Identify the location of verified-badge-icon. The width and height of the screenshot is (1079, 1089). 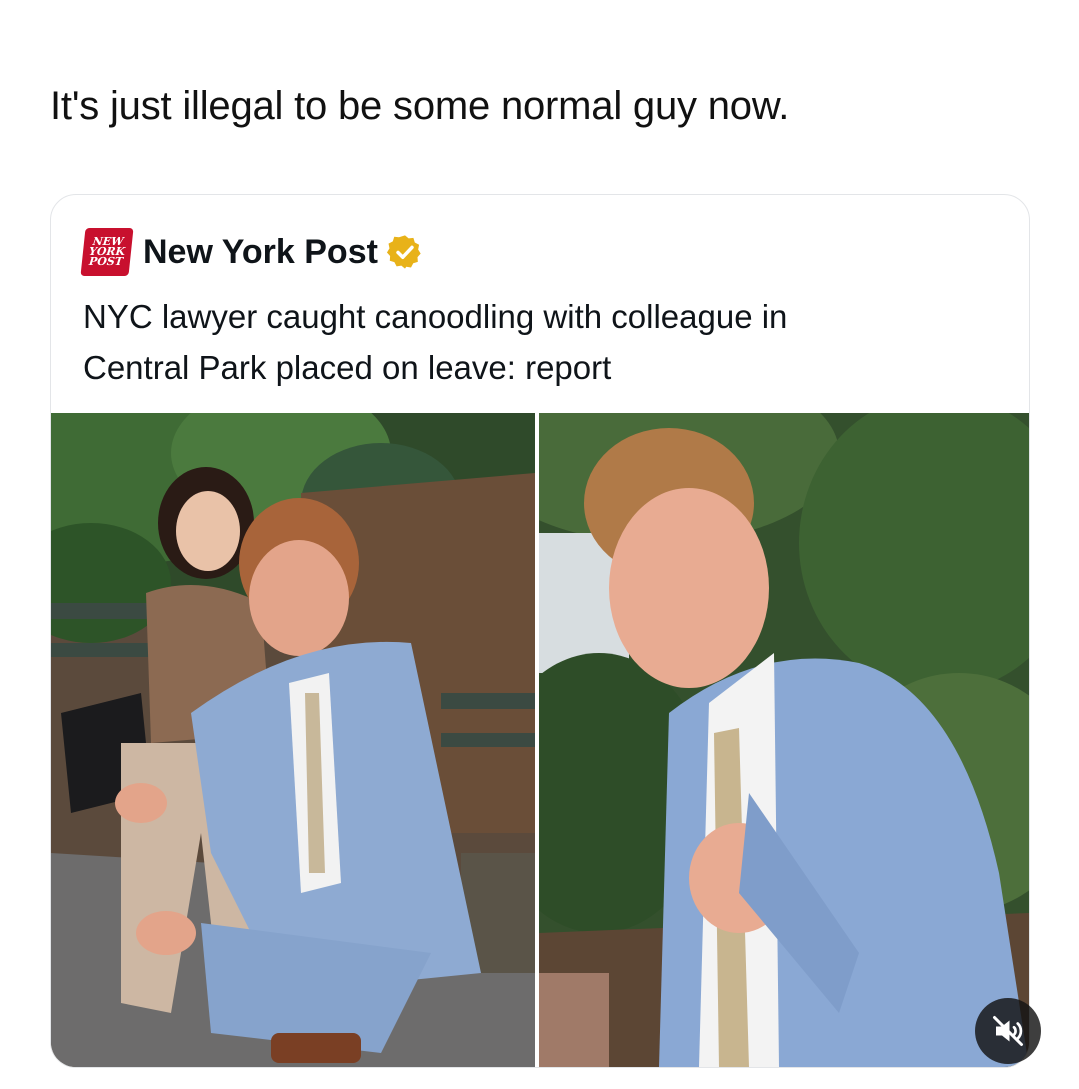
(403, 252).